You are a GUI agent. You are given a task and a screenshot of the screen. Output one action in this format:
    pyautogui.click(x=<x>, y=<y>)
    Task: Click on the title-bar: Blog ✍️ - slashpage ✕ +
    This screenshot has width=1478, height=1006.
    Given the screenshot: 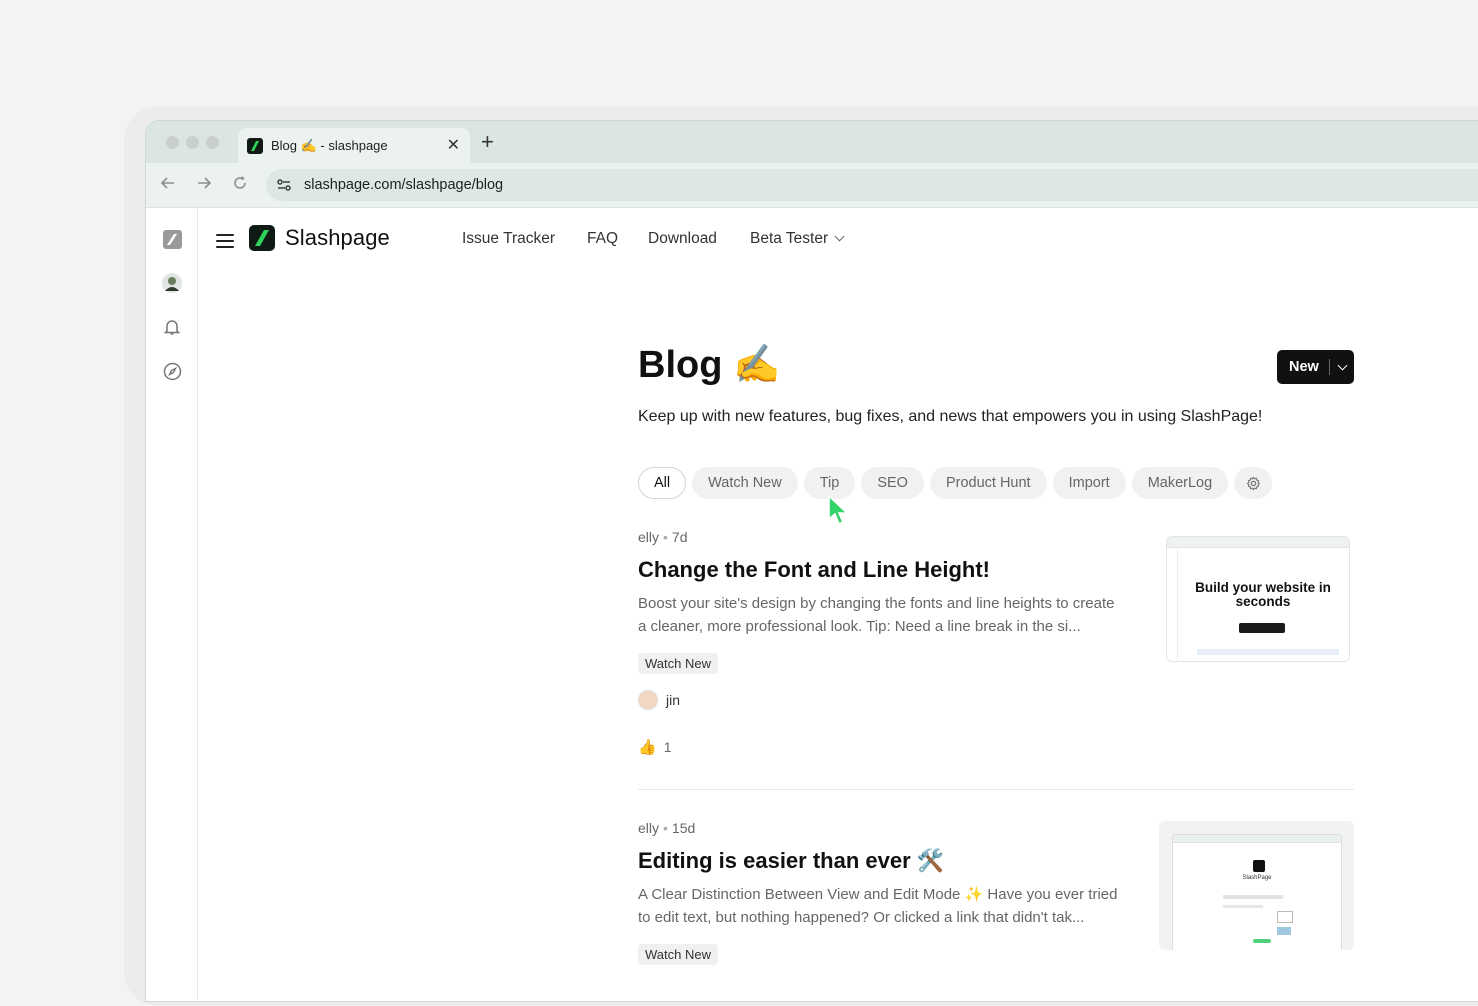 What is the action you would take?
    pyautogui.click(x=812, y=142)
    